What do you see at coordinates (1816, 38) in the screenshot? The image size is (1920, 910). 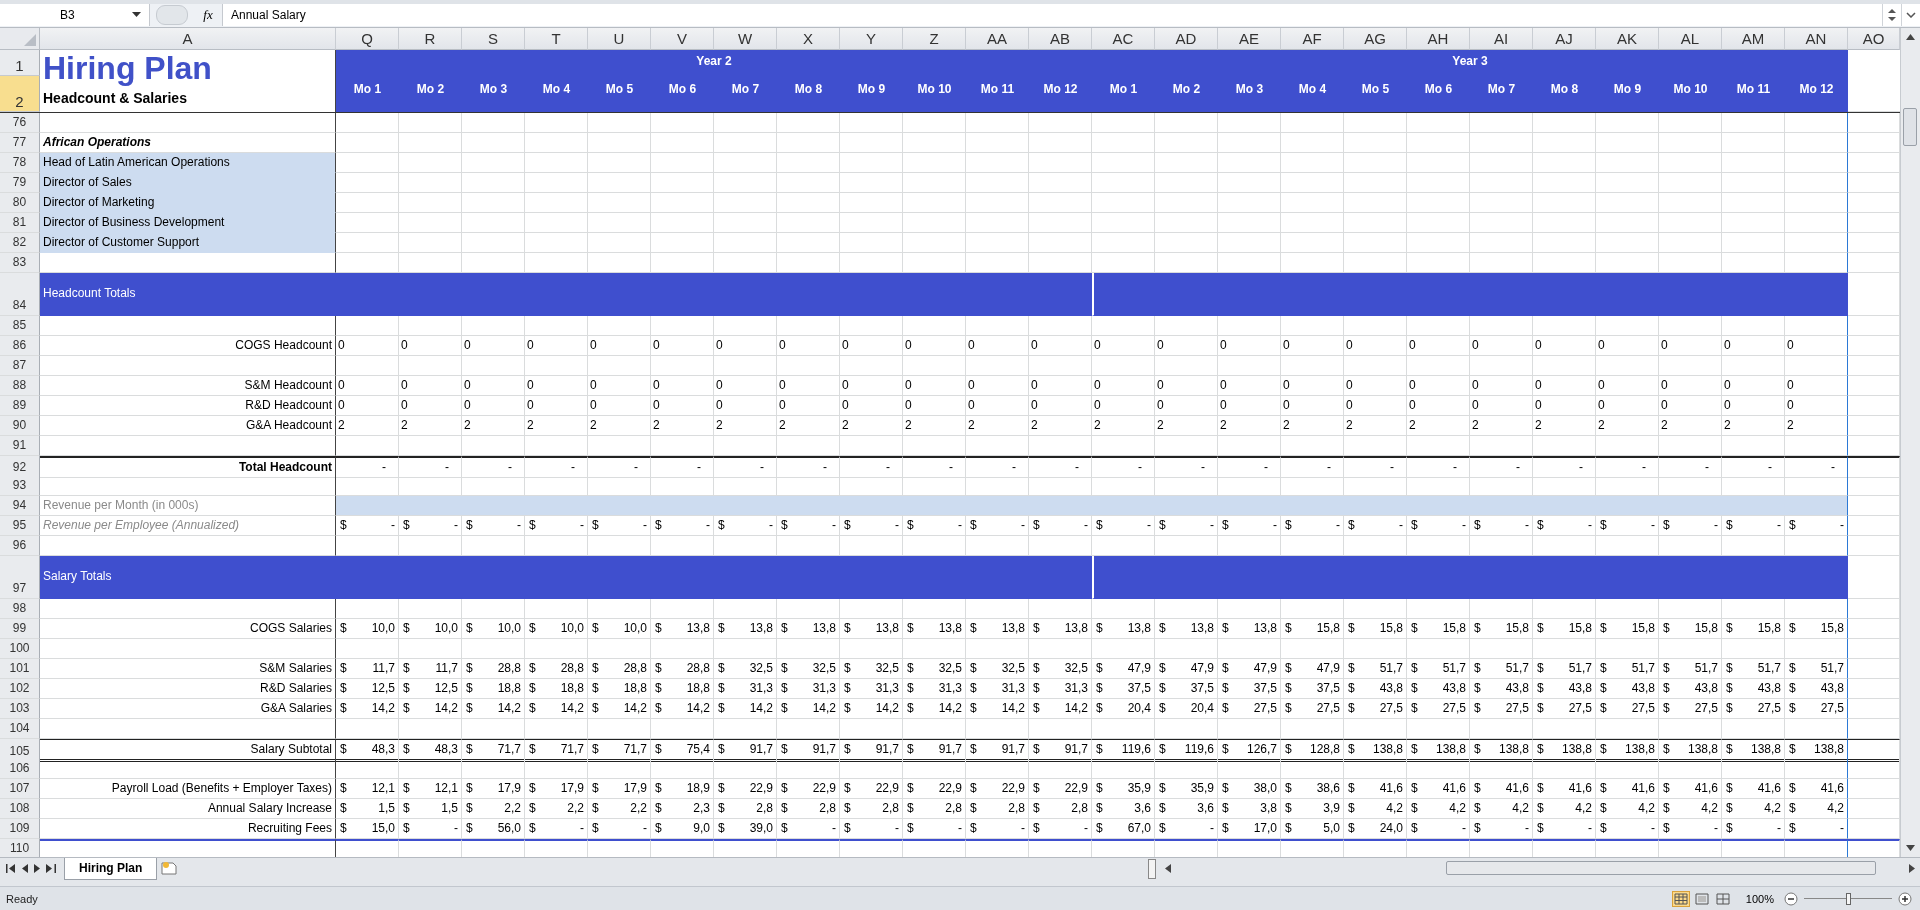 I see `column-header: AN` at bounding box center [1816, 38].